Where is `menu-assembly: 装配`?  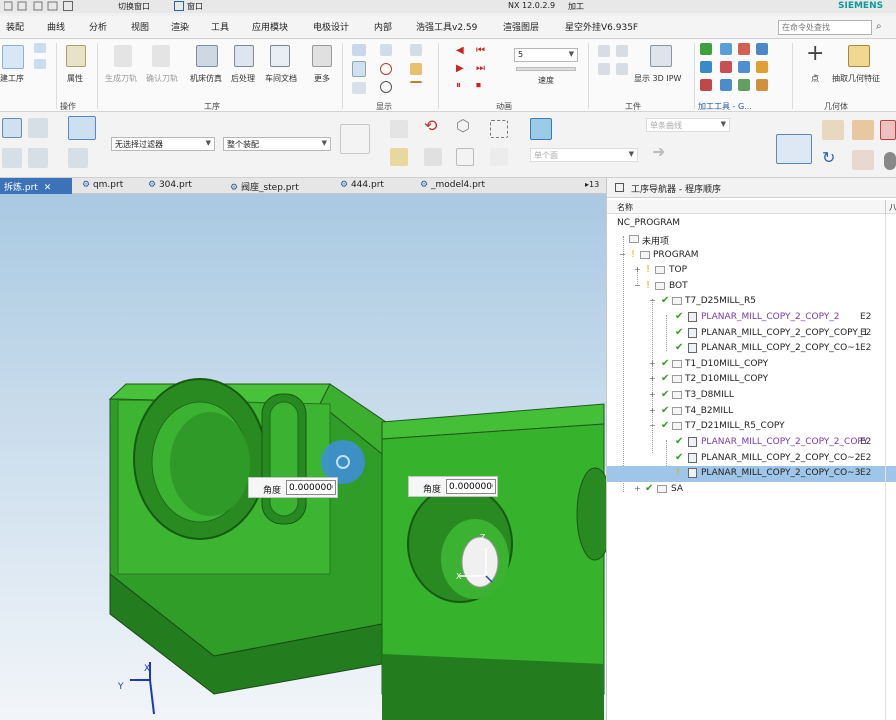 menu-assembly: 装配 is located at coordinates (15, 26).